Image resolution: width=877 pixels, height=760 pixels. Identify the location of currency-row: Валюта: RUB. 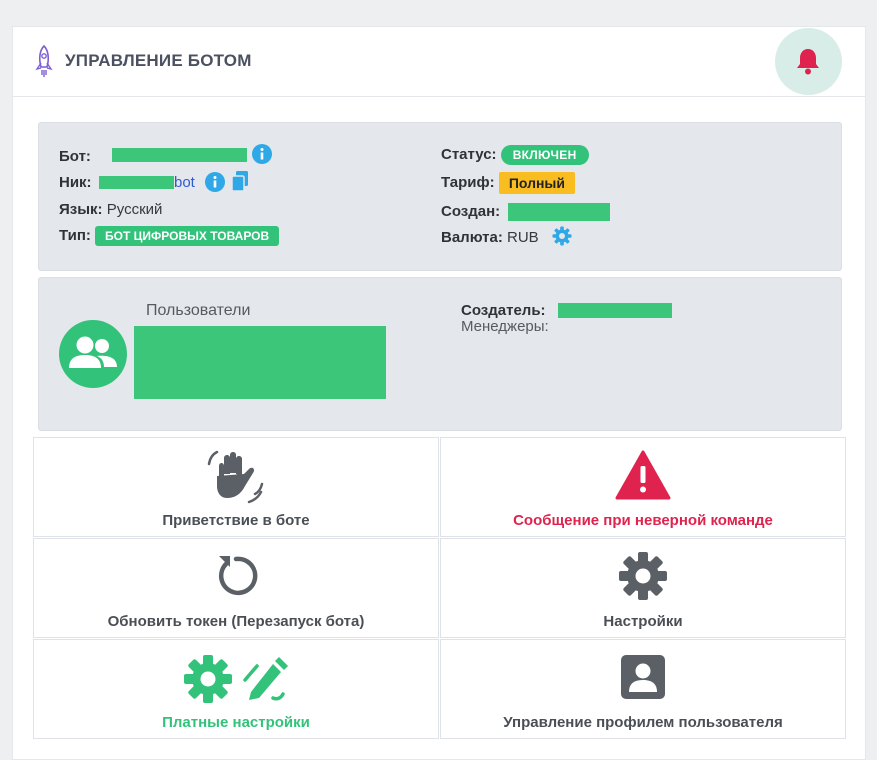
(490, 237).